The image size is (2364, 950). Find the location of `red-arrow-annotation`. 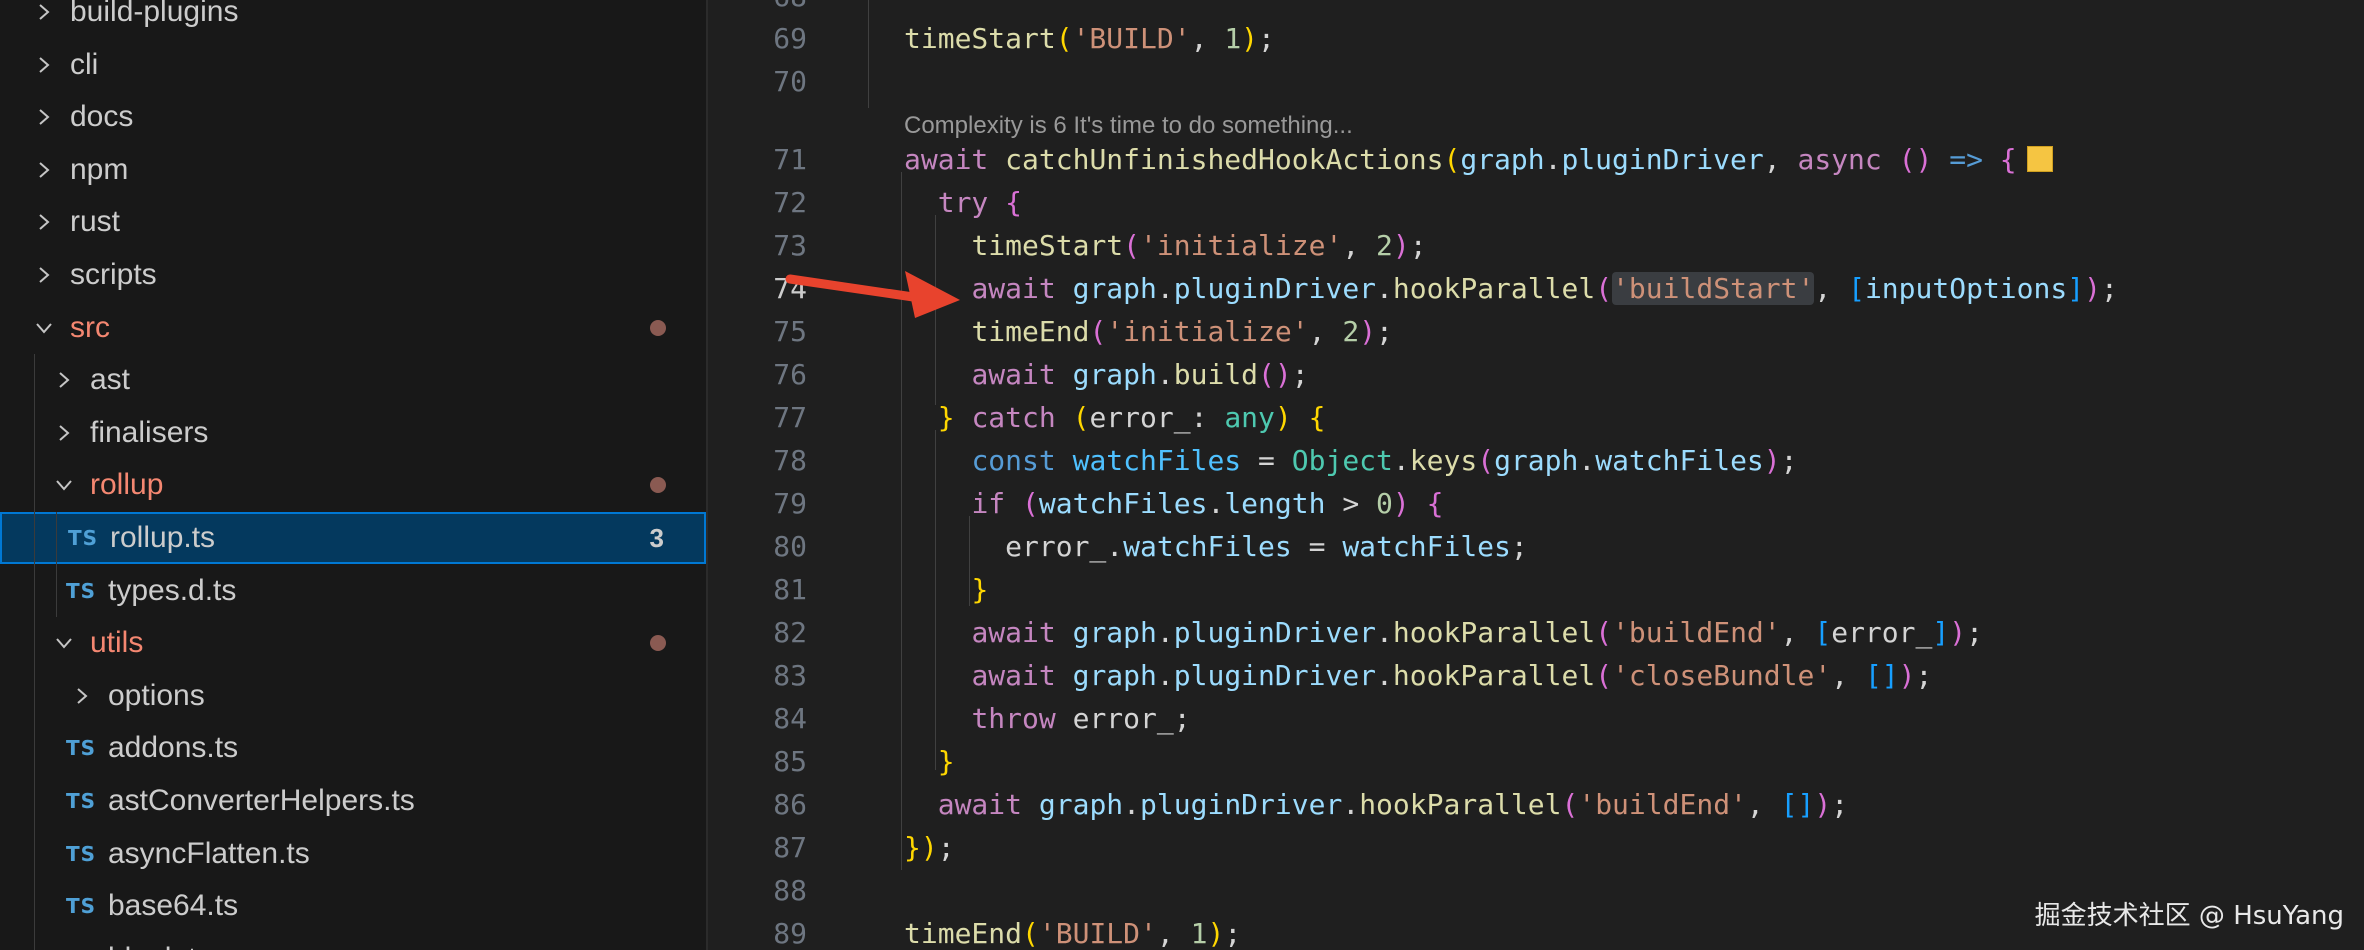

red-arrow-annotation is located at coordinates (872, 294).